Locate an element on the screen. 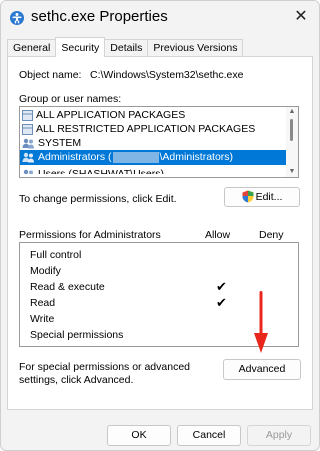  advanced-button: Advanced is located at coordinates (262, 369).